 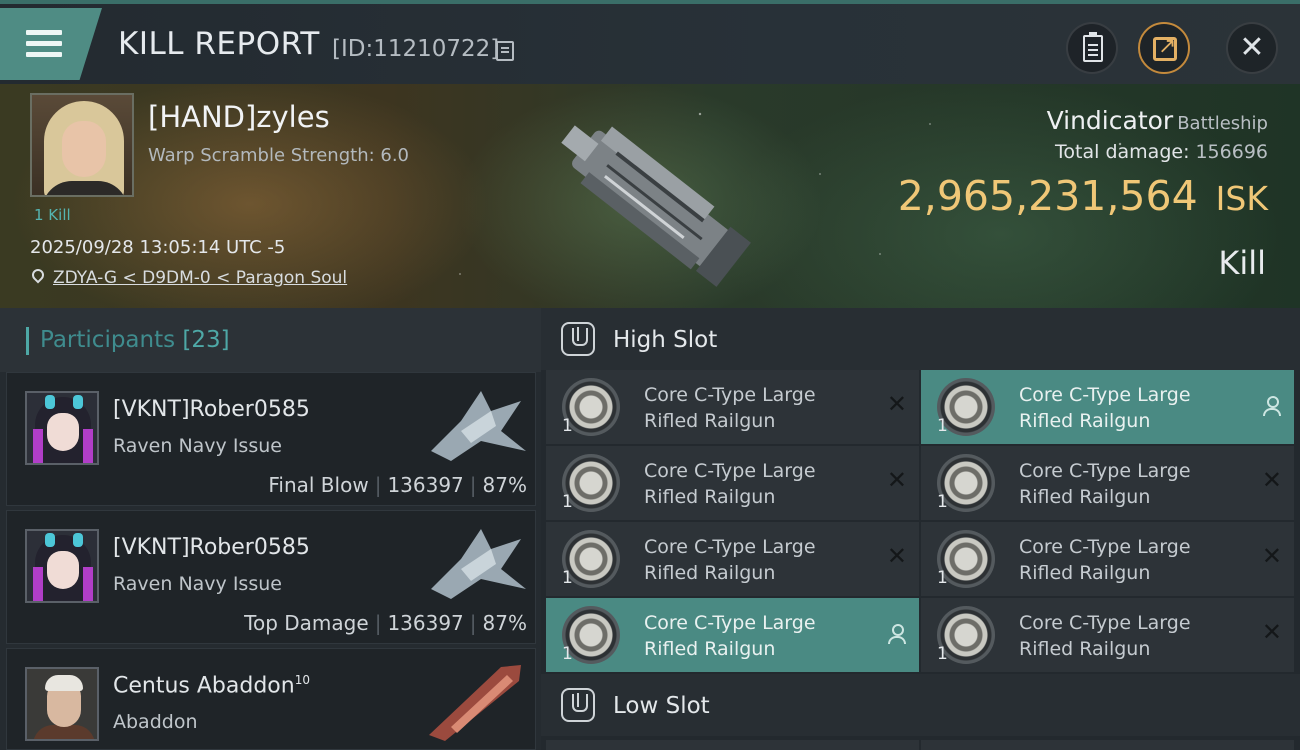 I want to click on location-link: ZDYA-G < D9DM-0 < Paragon Soul, so click(x=200, y=278).